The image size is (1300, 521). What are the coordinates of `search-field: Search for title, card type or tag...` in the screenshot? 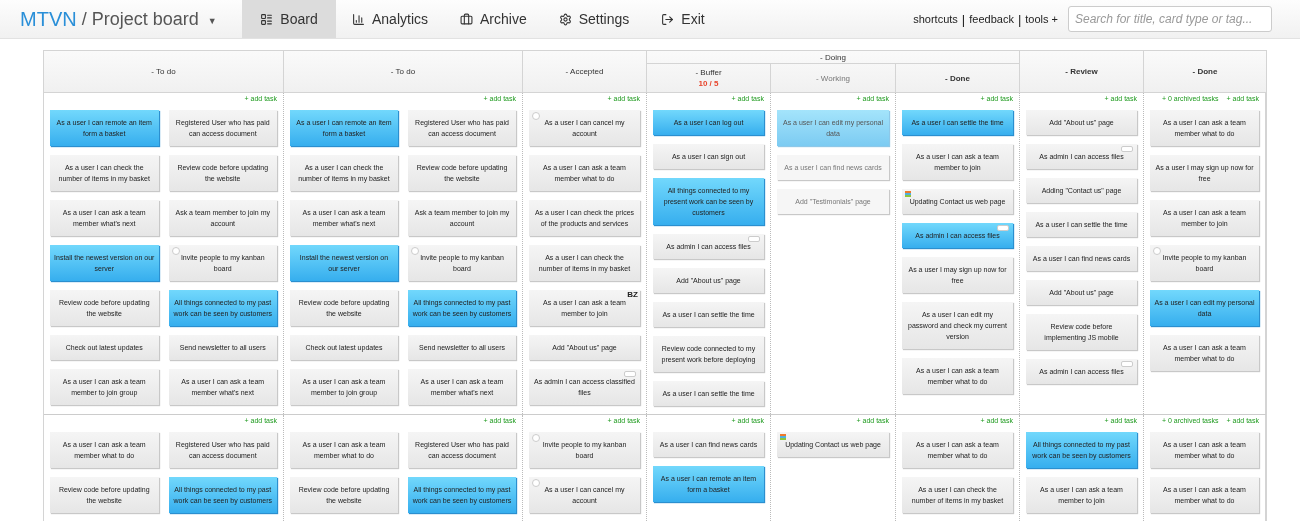 It's located at (1170, 19).